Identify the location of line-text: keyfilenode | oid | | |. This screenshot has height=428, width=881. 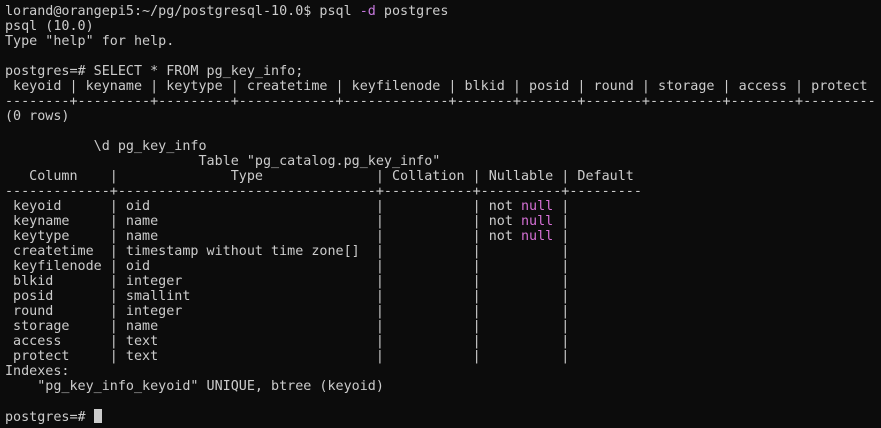
(287, 266).